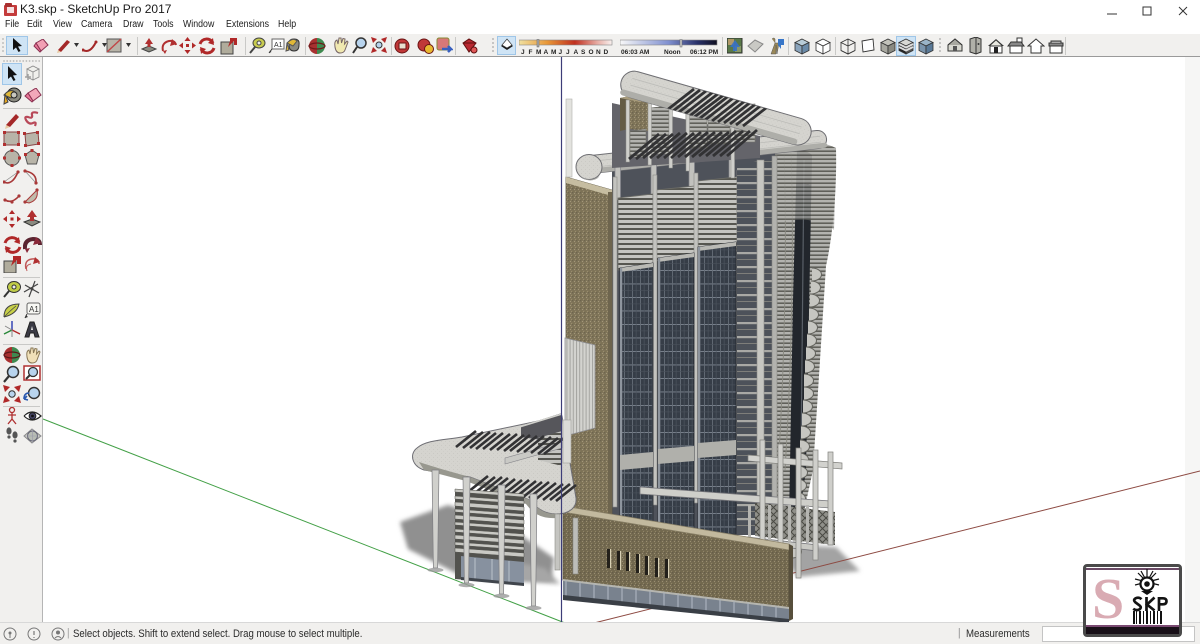 The image size is (1200, 644). I want to click on svg-text: F, so click(531, 52).